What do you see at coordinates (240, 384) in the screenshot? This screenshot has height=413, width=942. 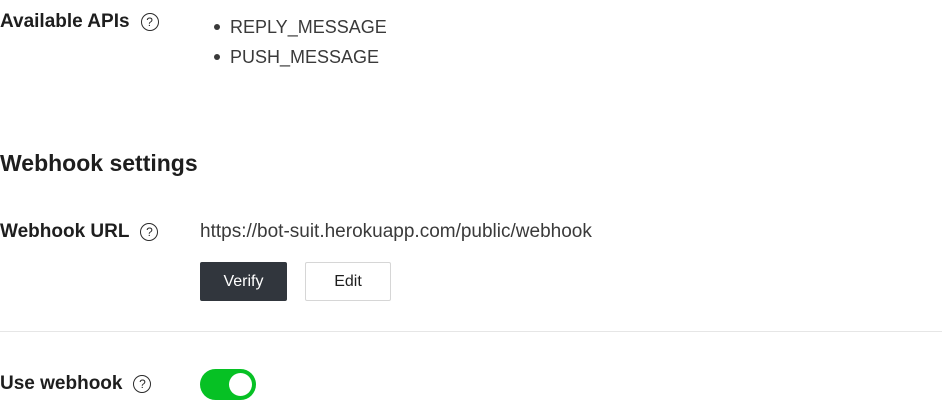 I see `toggle-knob` at bounding box center [240, 384].